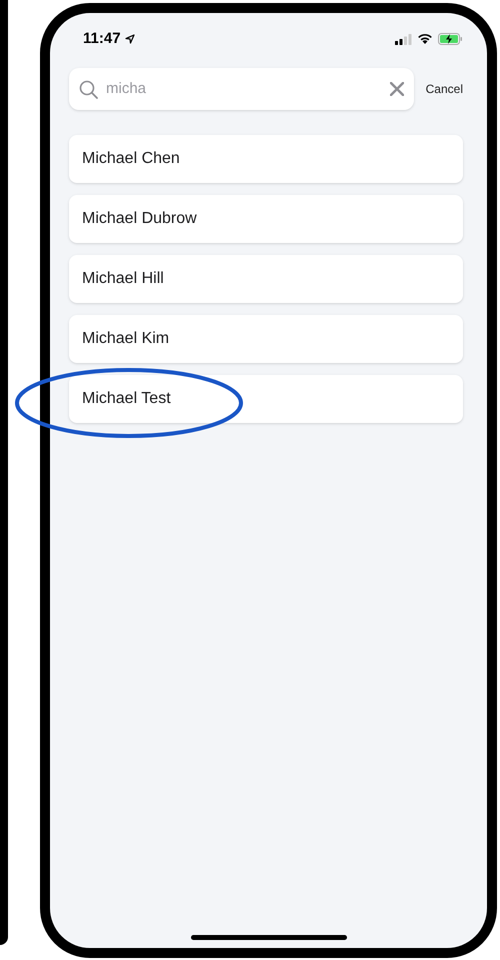 The height and width of the screenshot is (960, 500). Describe the element at coordinates (397, 89) in the screenshot. I see `clear-icon` at that location.